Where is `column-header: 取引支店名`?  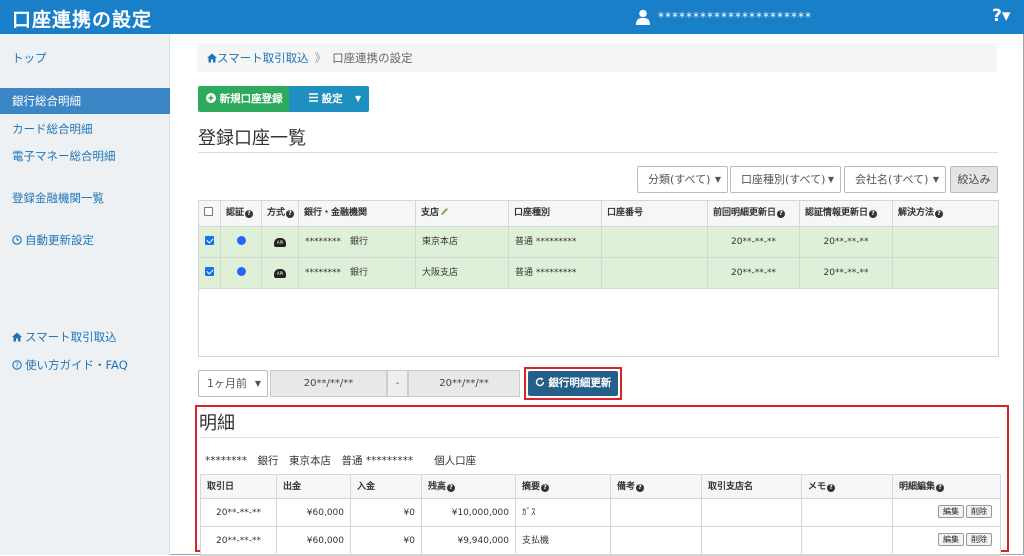 column-header: 取引支店名 is located at coordinates (752, 486).